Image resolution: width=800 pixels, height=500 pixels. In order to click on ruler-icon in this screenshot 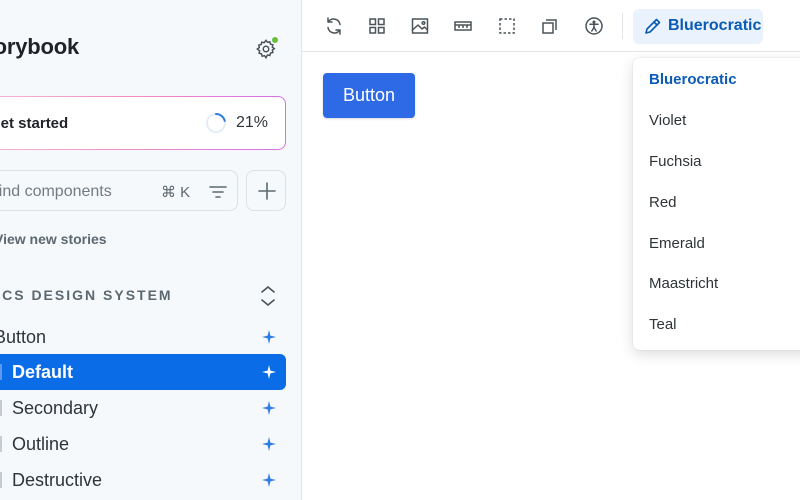, I will do `click(463, 26)`.